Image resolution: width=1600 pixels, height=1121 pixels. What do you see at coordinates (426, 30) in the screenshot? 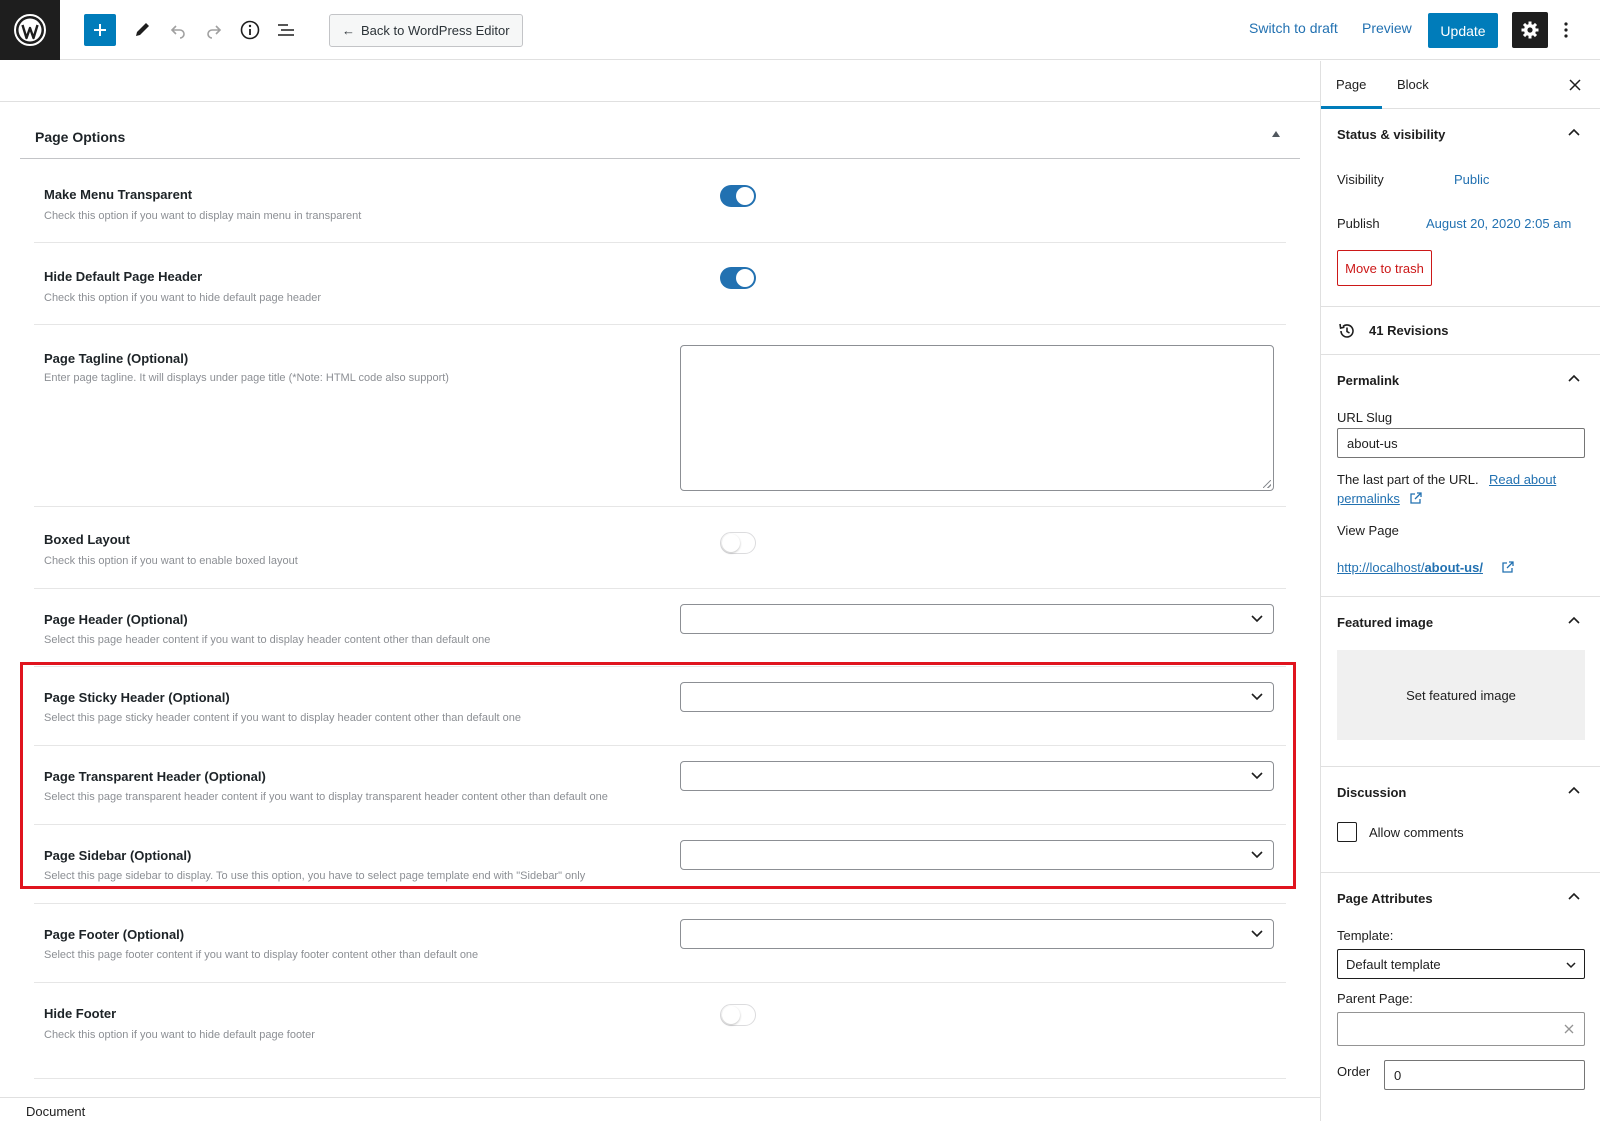
I see `back-to-editor-button: ← Back to WordPress Editor` at bounding box center [426, 30].